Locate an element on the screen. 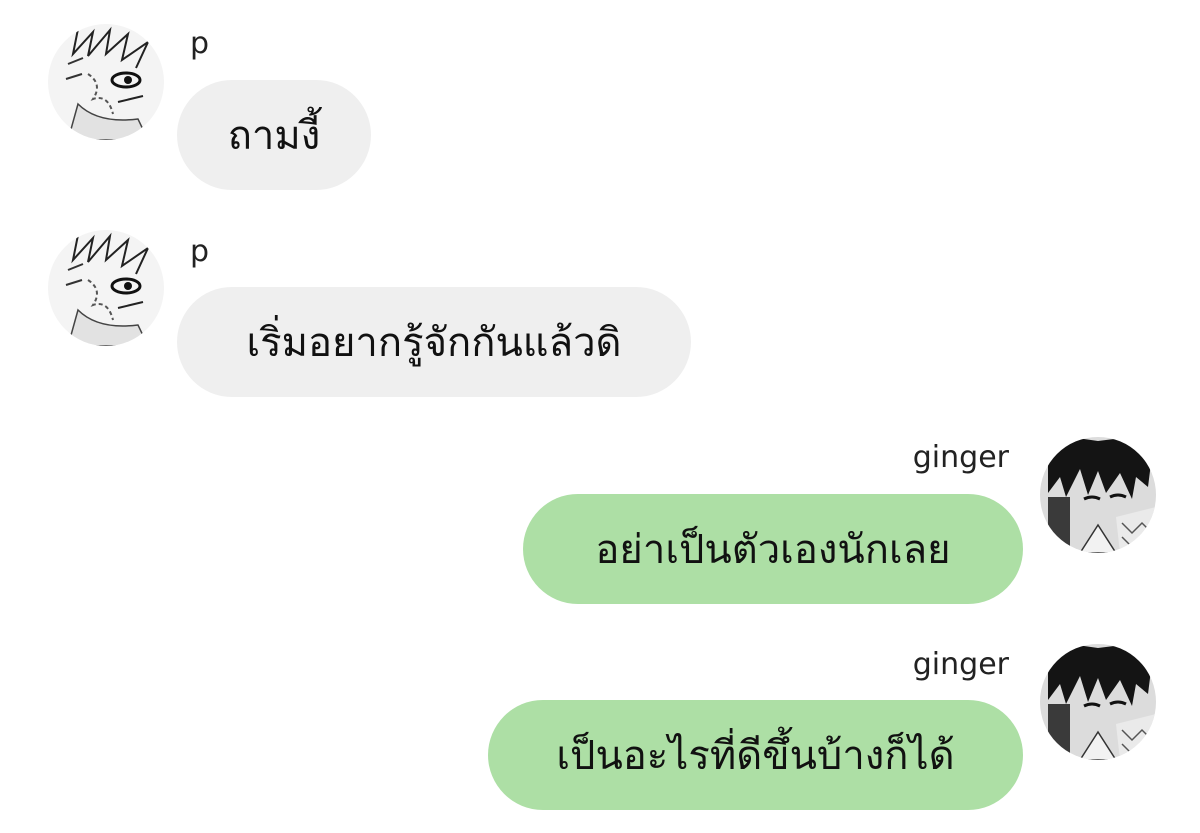  avatar is located at coordinates (1098, 702).